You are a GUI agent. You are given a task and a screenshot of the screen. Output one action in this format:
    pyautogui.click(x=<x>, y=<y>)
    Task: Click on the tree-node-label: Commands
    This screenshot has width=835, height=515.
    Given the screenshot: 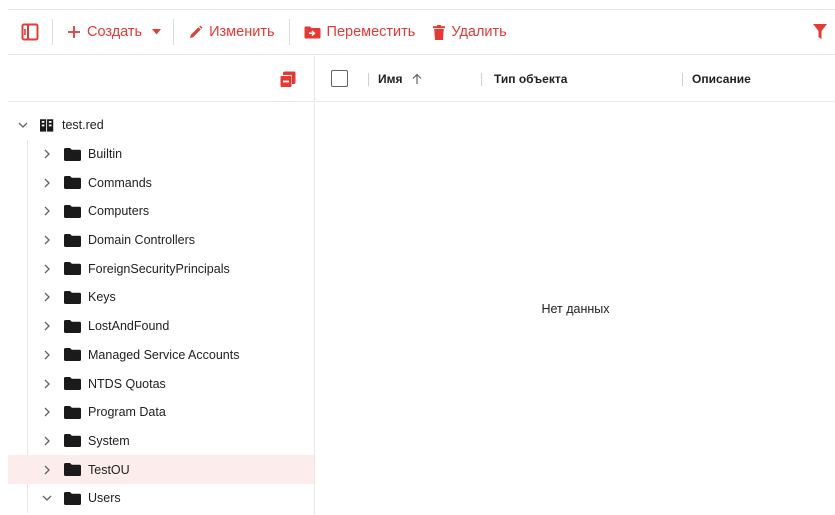 What is the action you would take?
    pyautogui.click(x=120, y=182)
    